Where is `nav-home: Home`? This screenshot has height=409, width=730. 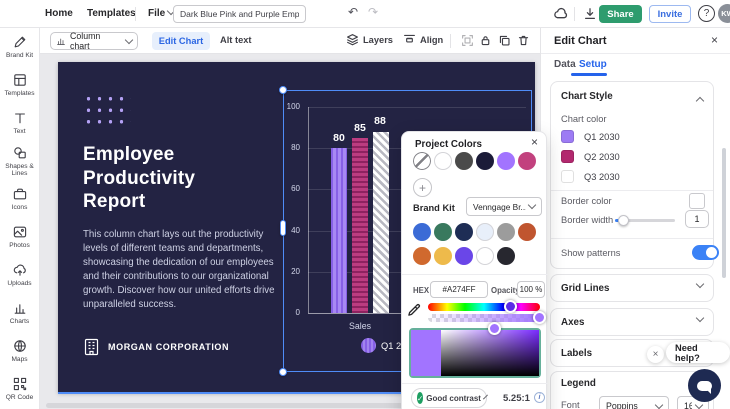 nav-home: Home is located at coordinates (59, 13).